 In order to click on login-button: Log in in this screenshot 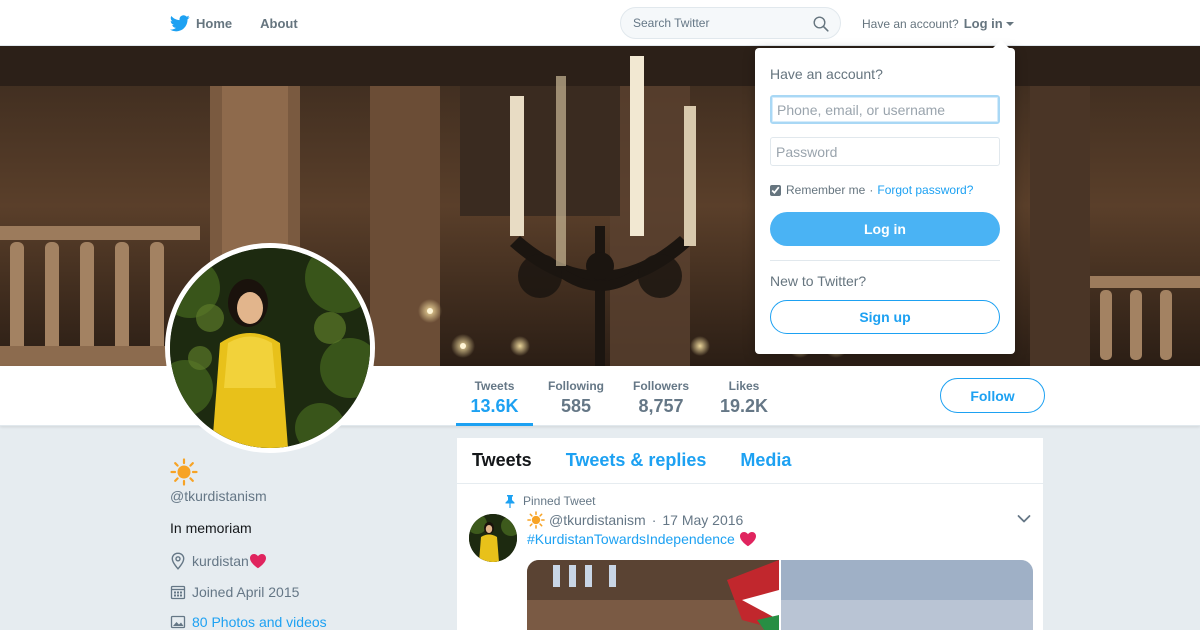, I will do `click(885, 229)`.